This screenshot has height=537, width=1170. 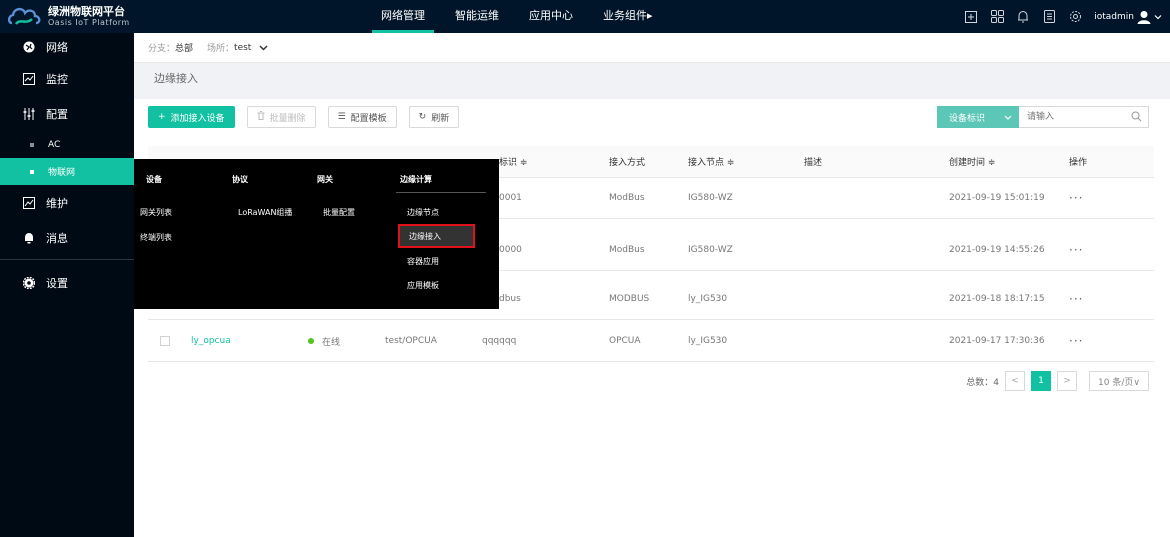 I want to click on next-page-button: >, so click(x=1067, y=381).